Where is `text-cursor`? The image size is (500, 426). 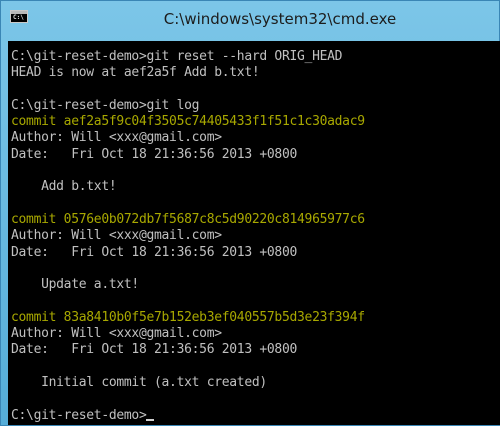 text-cursor is located at coordinates (150, 419).